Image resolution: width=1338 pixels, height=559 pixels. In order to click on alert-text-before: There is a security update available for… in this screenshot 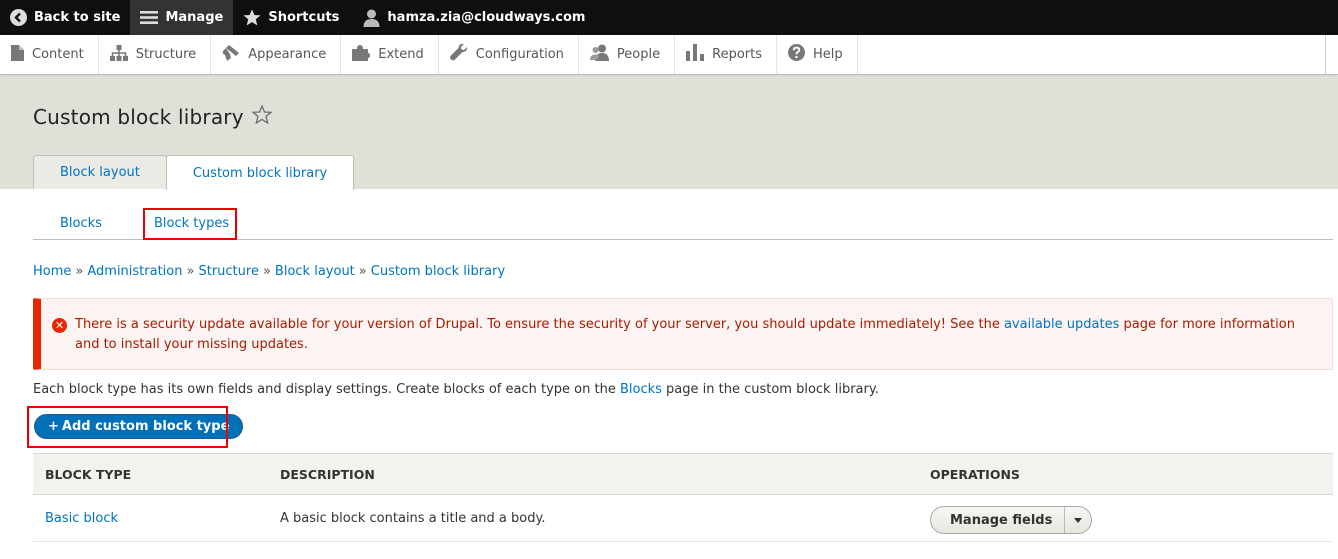, I will do `click(539, 324)`.